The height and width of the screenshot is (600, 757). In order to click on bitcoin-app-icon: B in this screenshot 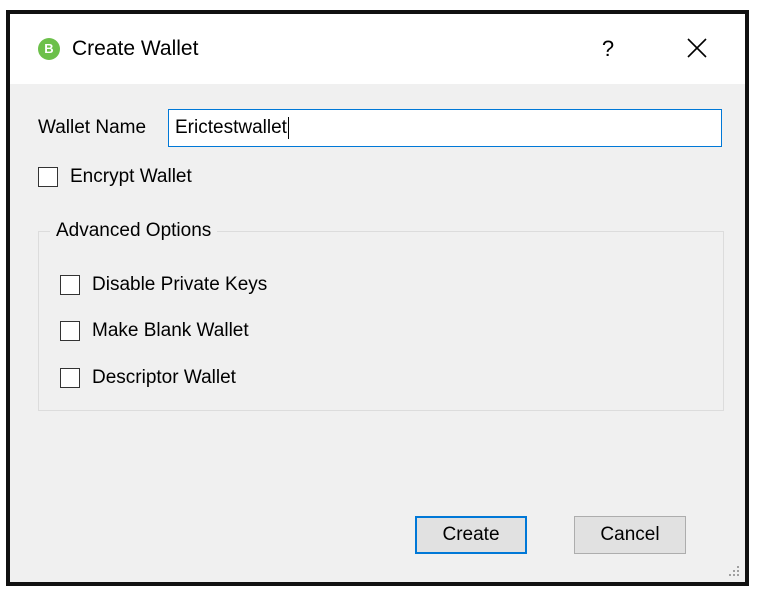, I will do `click(49, 49)`.